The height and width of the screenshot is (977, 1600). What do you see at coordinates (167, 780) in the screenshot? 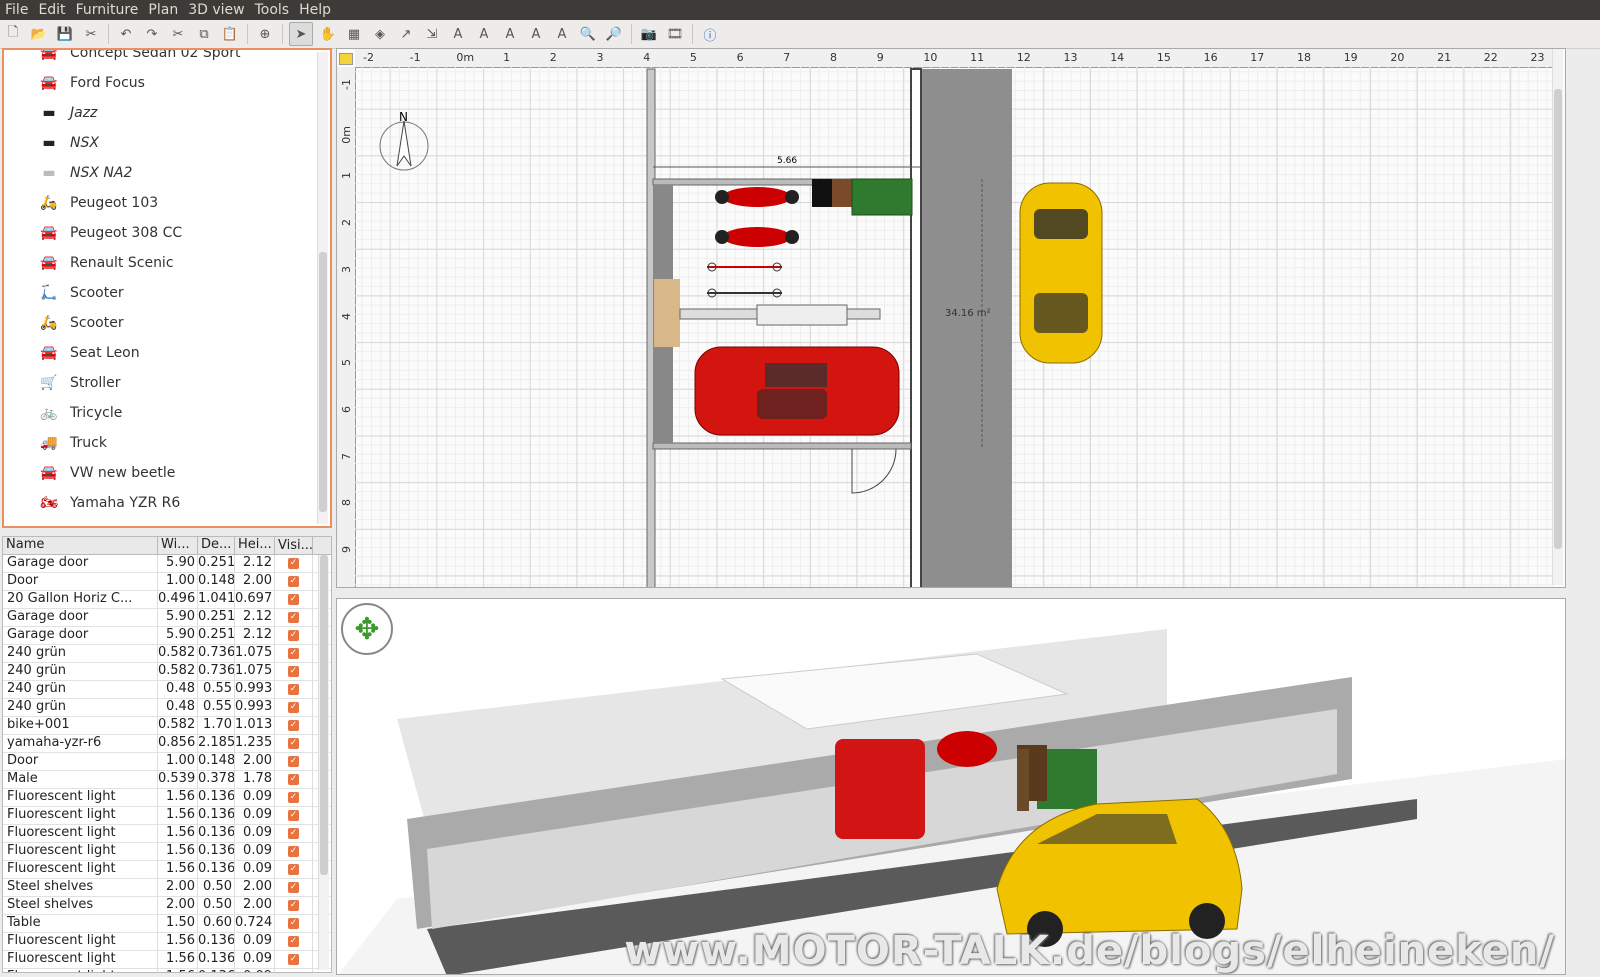
I see `table-row: Male 0.539 0.378 1.78 ✓` at bounding box center [167, 780].